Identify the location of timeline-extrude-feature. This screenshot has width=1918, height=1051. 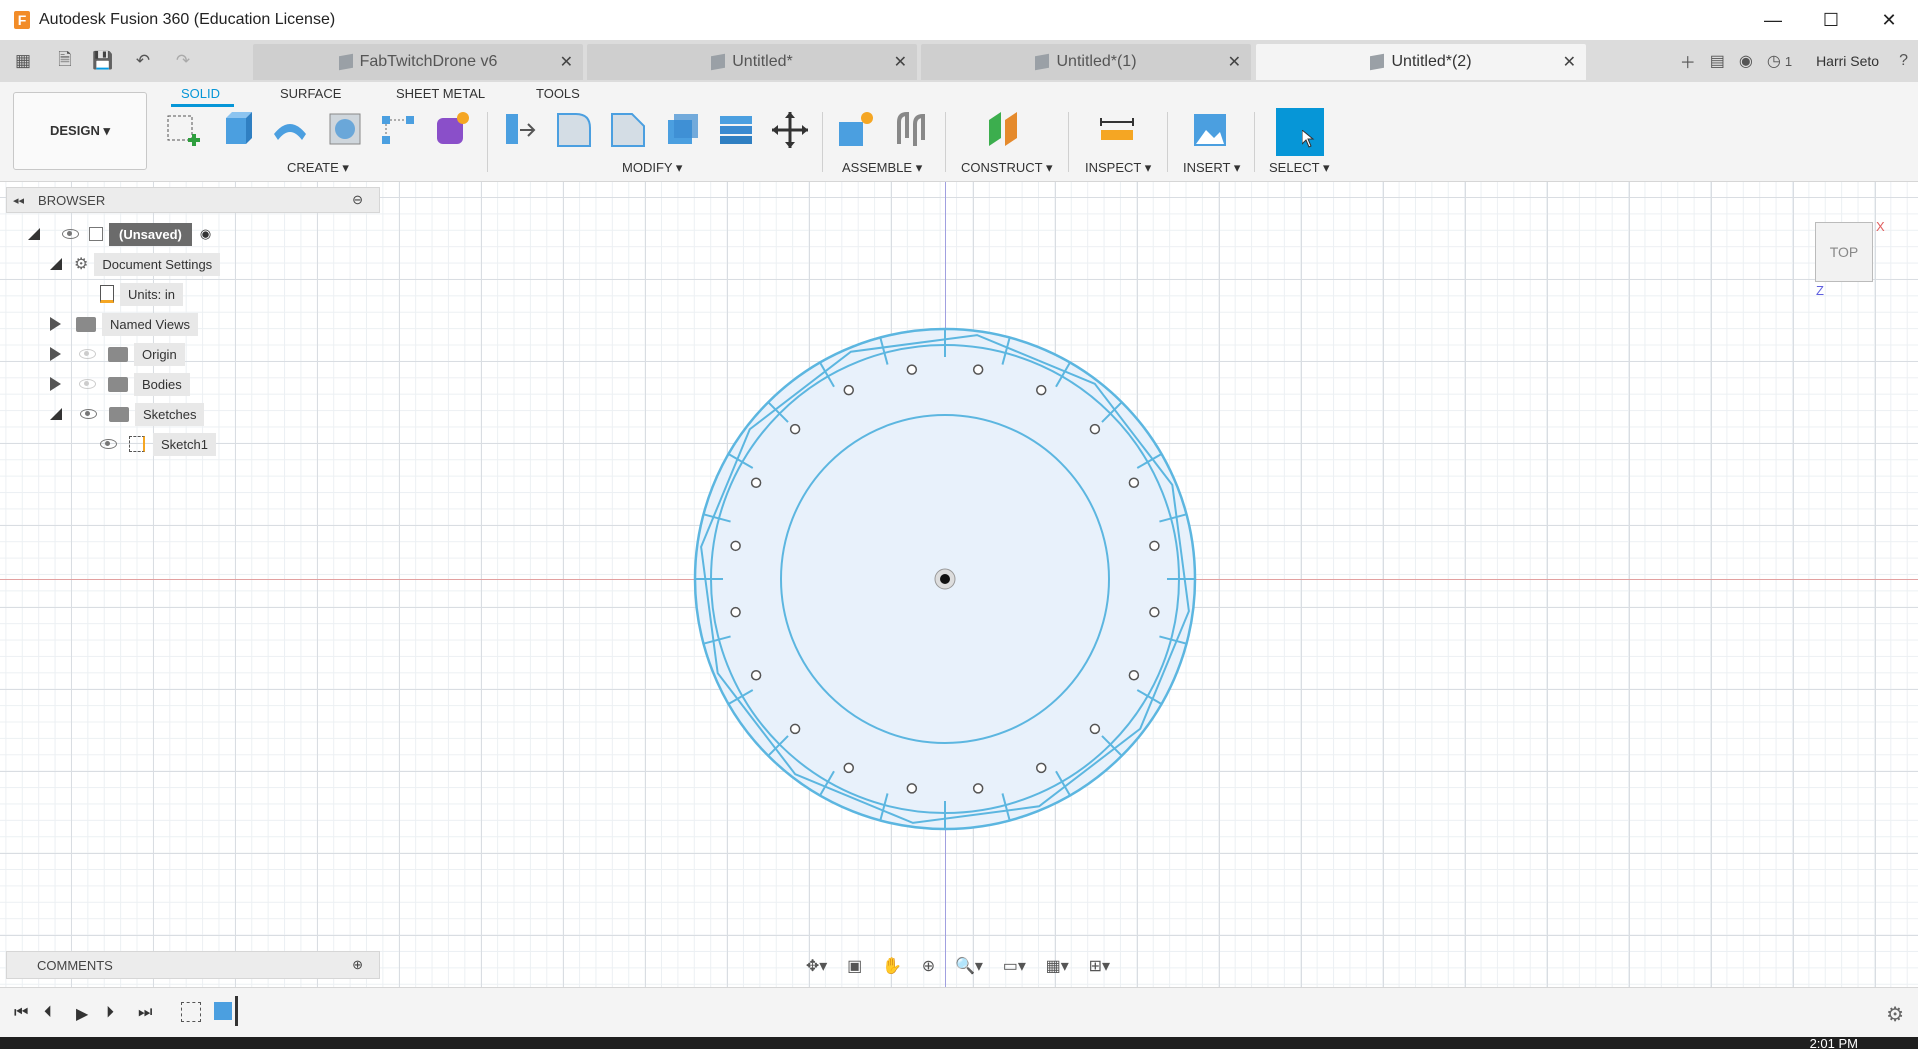
(223, 1011).